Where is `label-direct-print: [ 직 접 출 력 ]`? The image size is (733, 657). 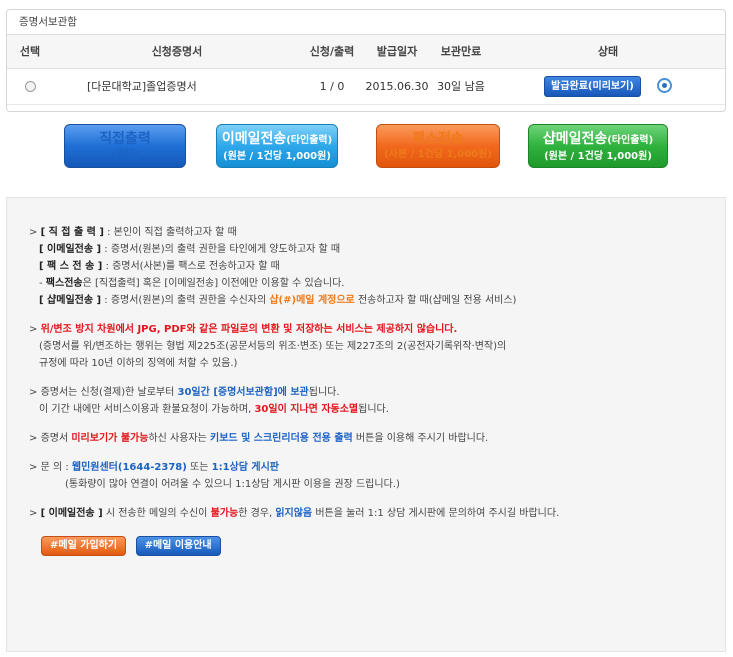 label-direct-print: [ 직 접 출 력 ] is located at coordinates (72, 232).